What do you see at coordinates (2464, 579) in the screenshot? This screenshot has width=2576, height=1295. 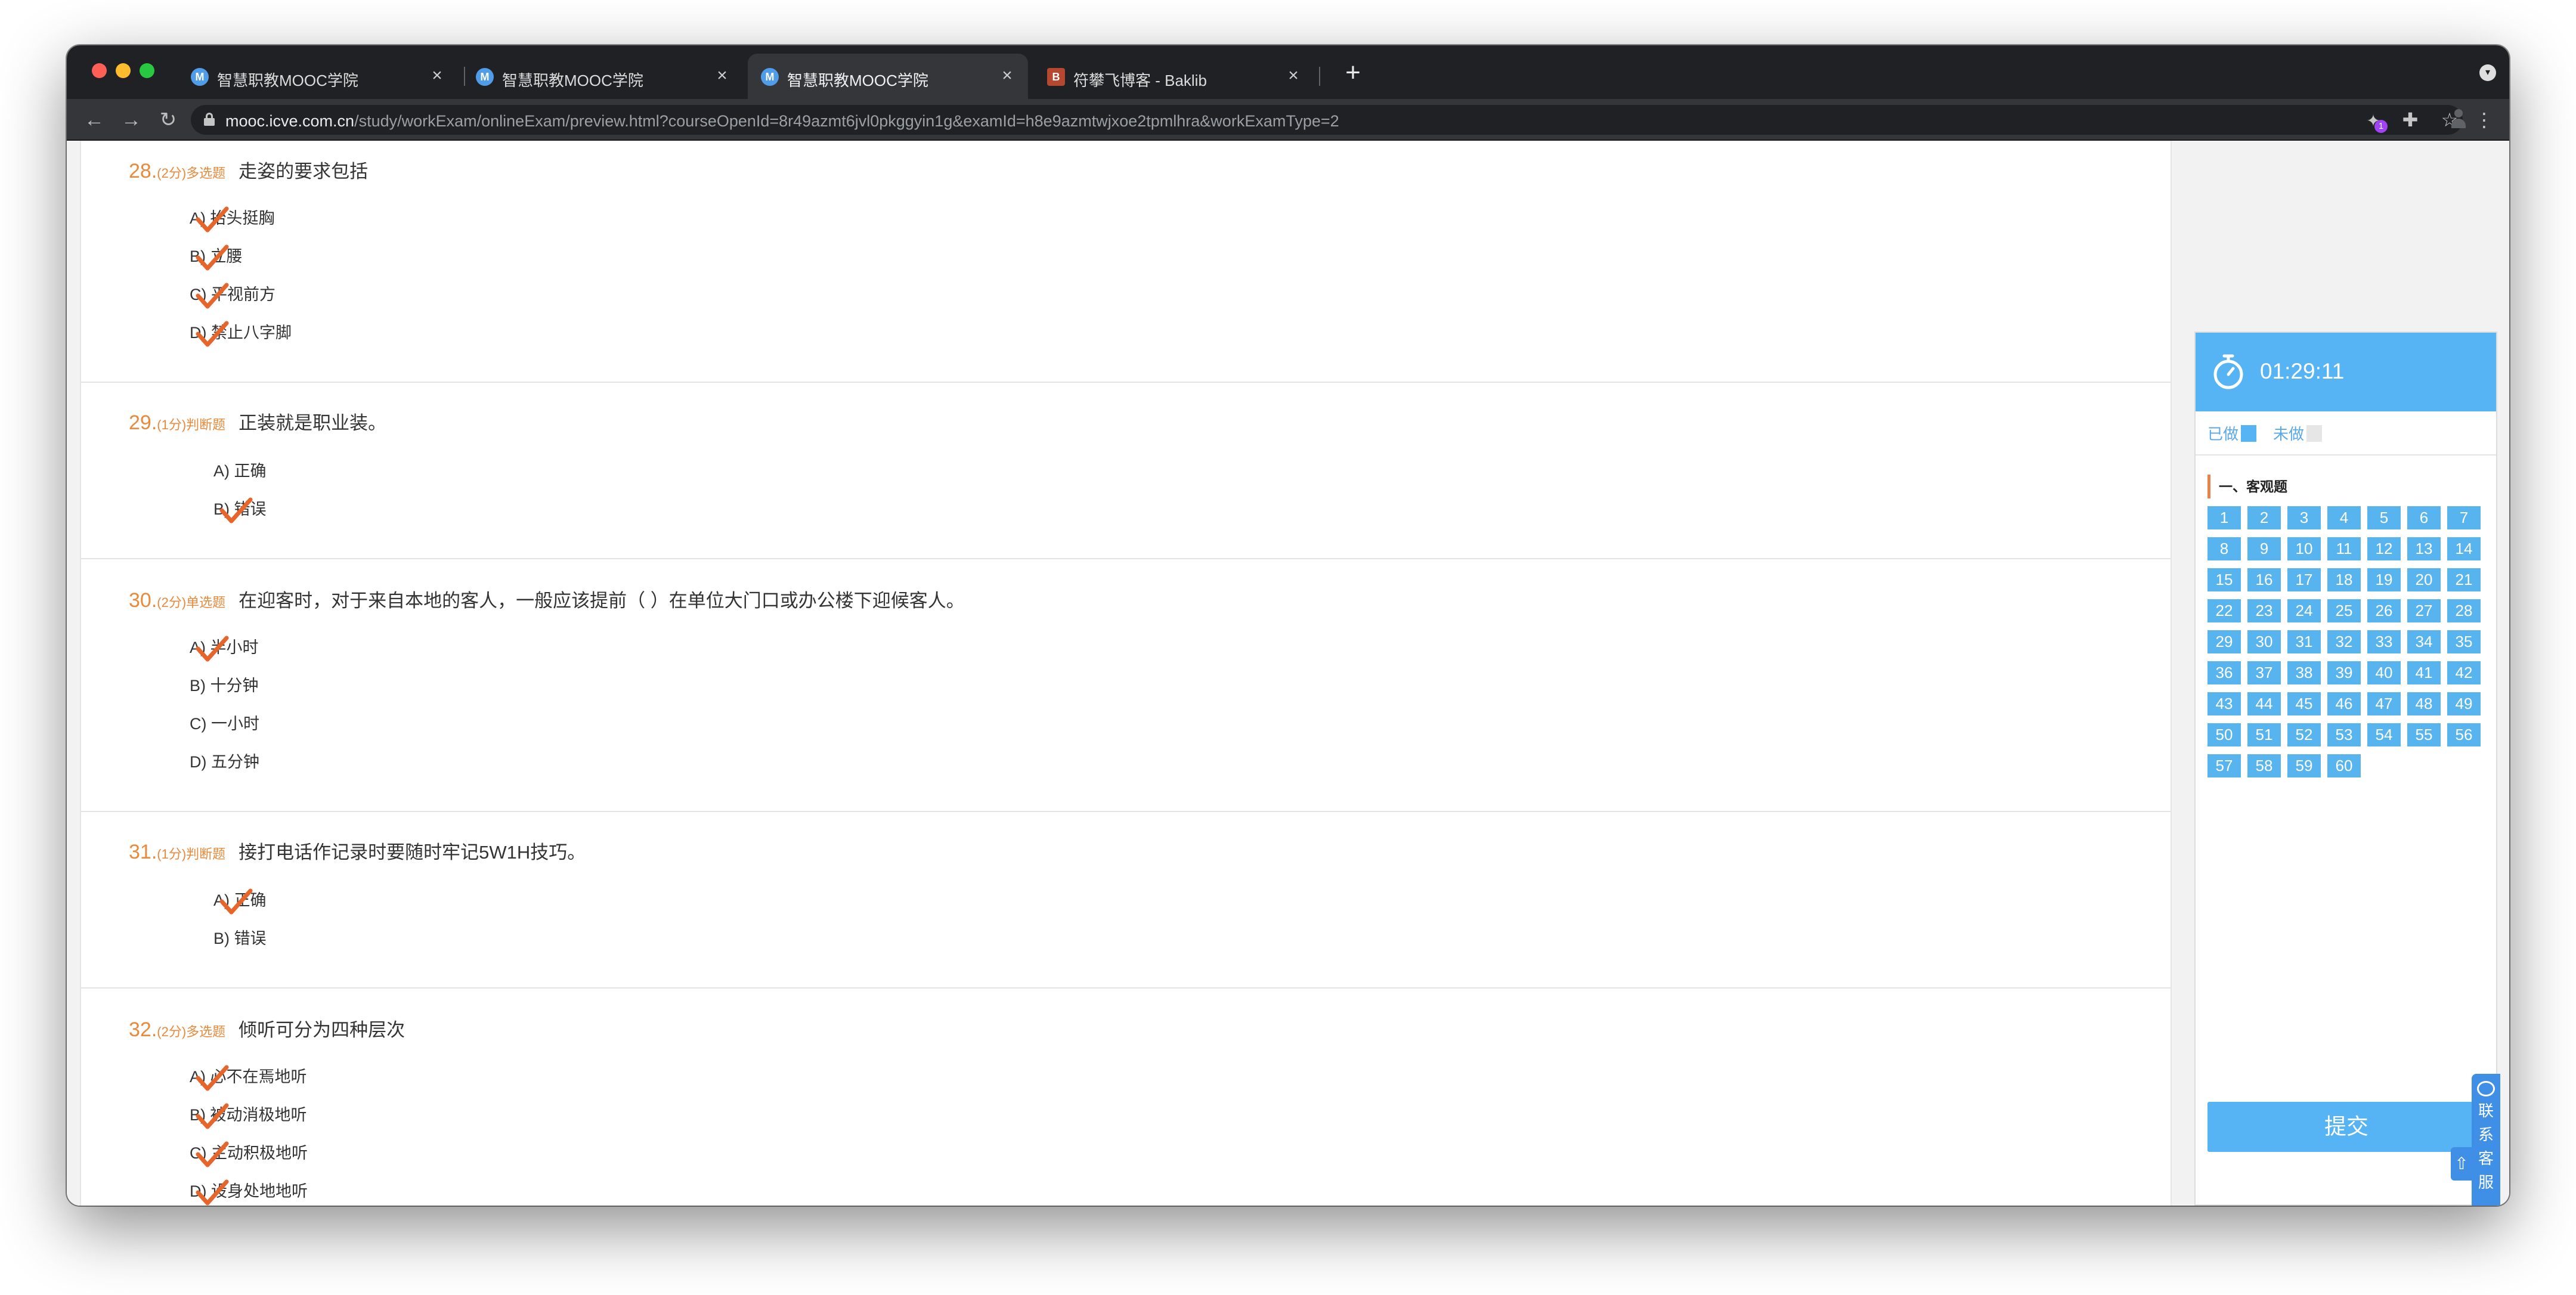 I see `question-jump-button: 21` at bounding box center [2464, 579].